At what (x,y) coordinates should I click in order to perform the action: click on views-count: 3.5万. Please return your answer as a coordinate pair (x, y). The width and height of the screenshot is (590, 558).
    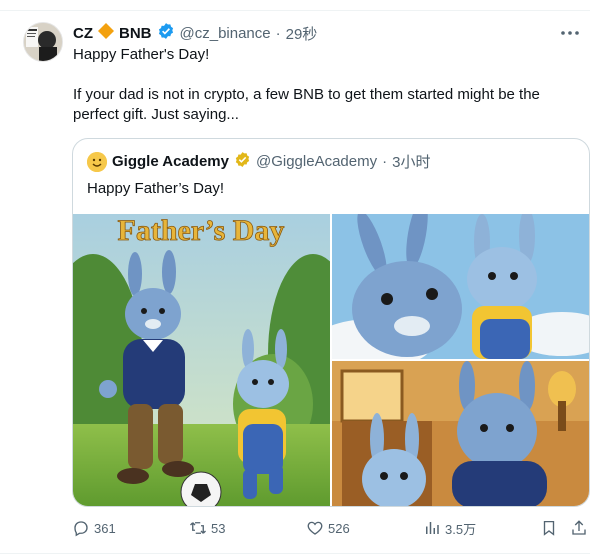
    Looking at the image, I should click on (461, 529).